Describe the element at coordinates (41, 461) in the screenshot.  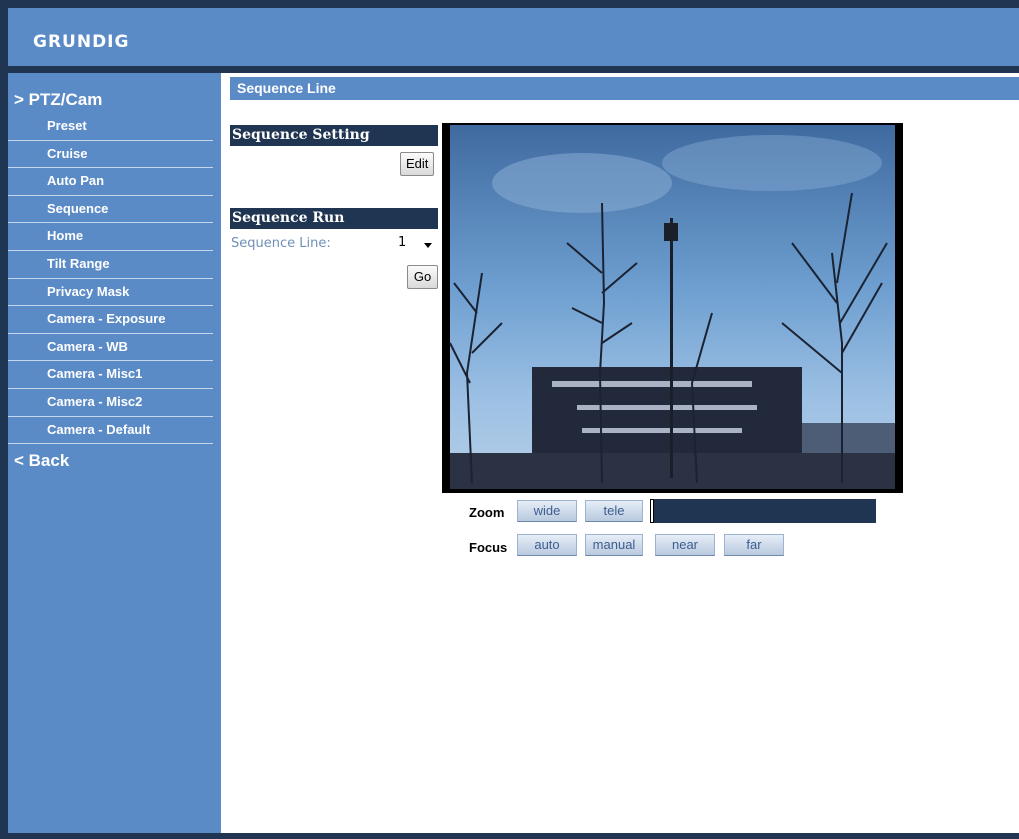
I see `back-link: < Back` at that location.